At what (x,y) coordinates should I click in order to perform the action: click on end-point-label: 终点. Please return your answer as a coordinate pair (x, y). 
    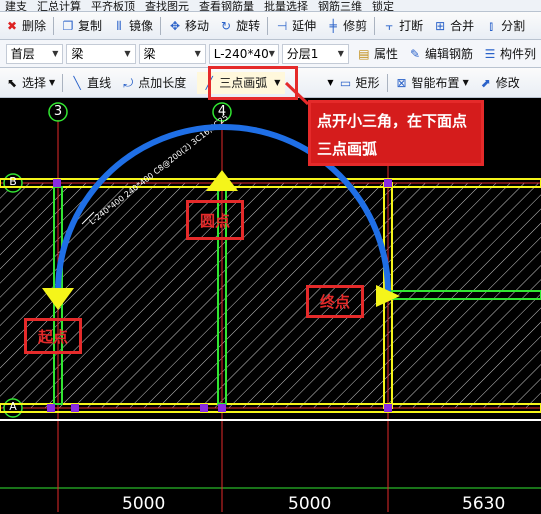
    Looking at the image, I should click on (335, 301).